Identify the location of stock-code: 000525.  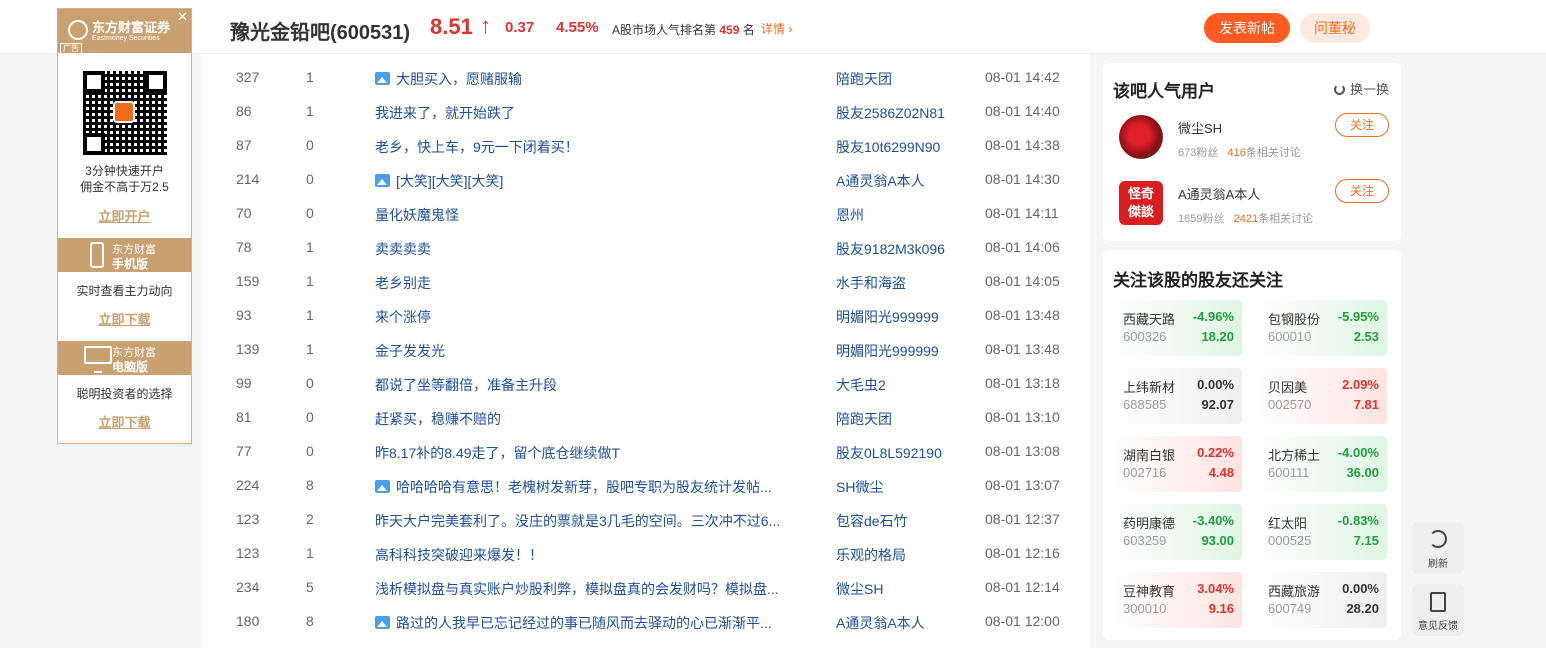
(1290, 540).